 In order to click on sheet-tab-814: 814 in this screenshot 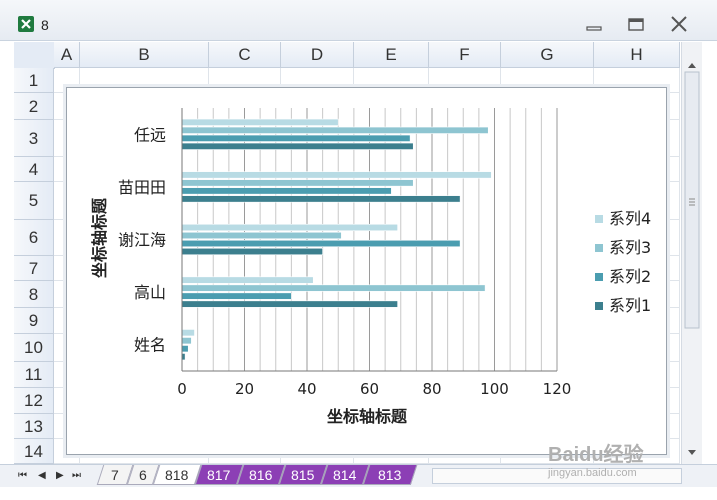, I will do `click(345, 475)`.